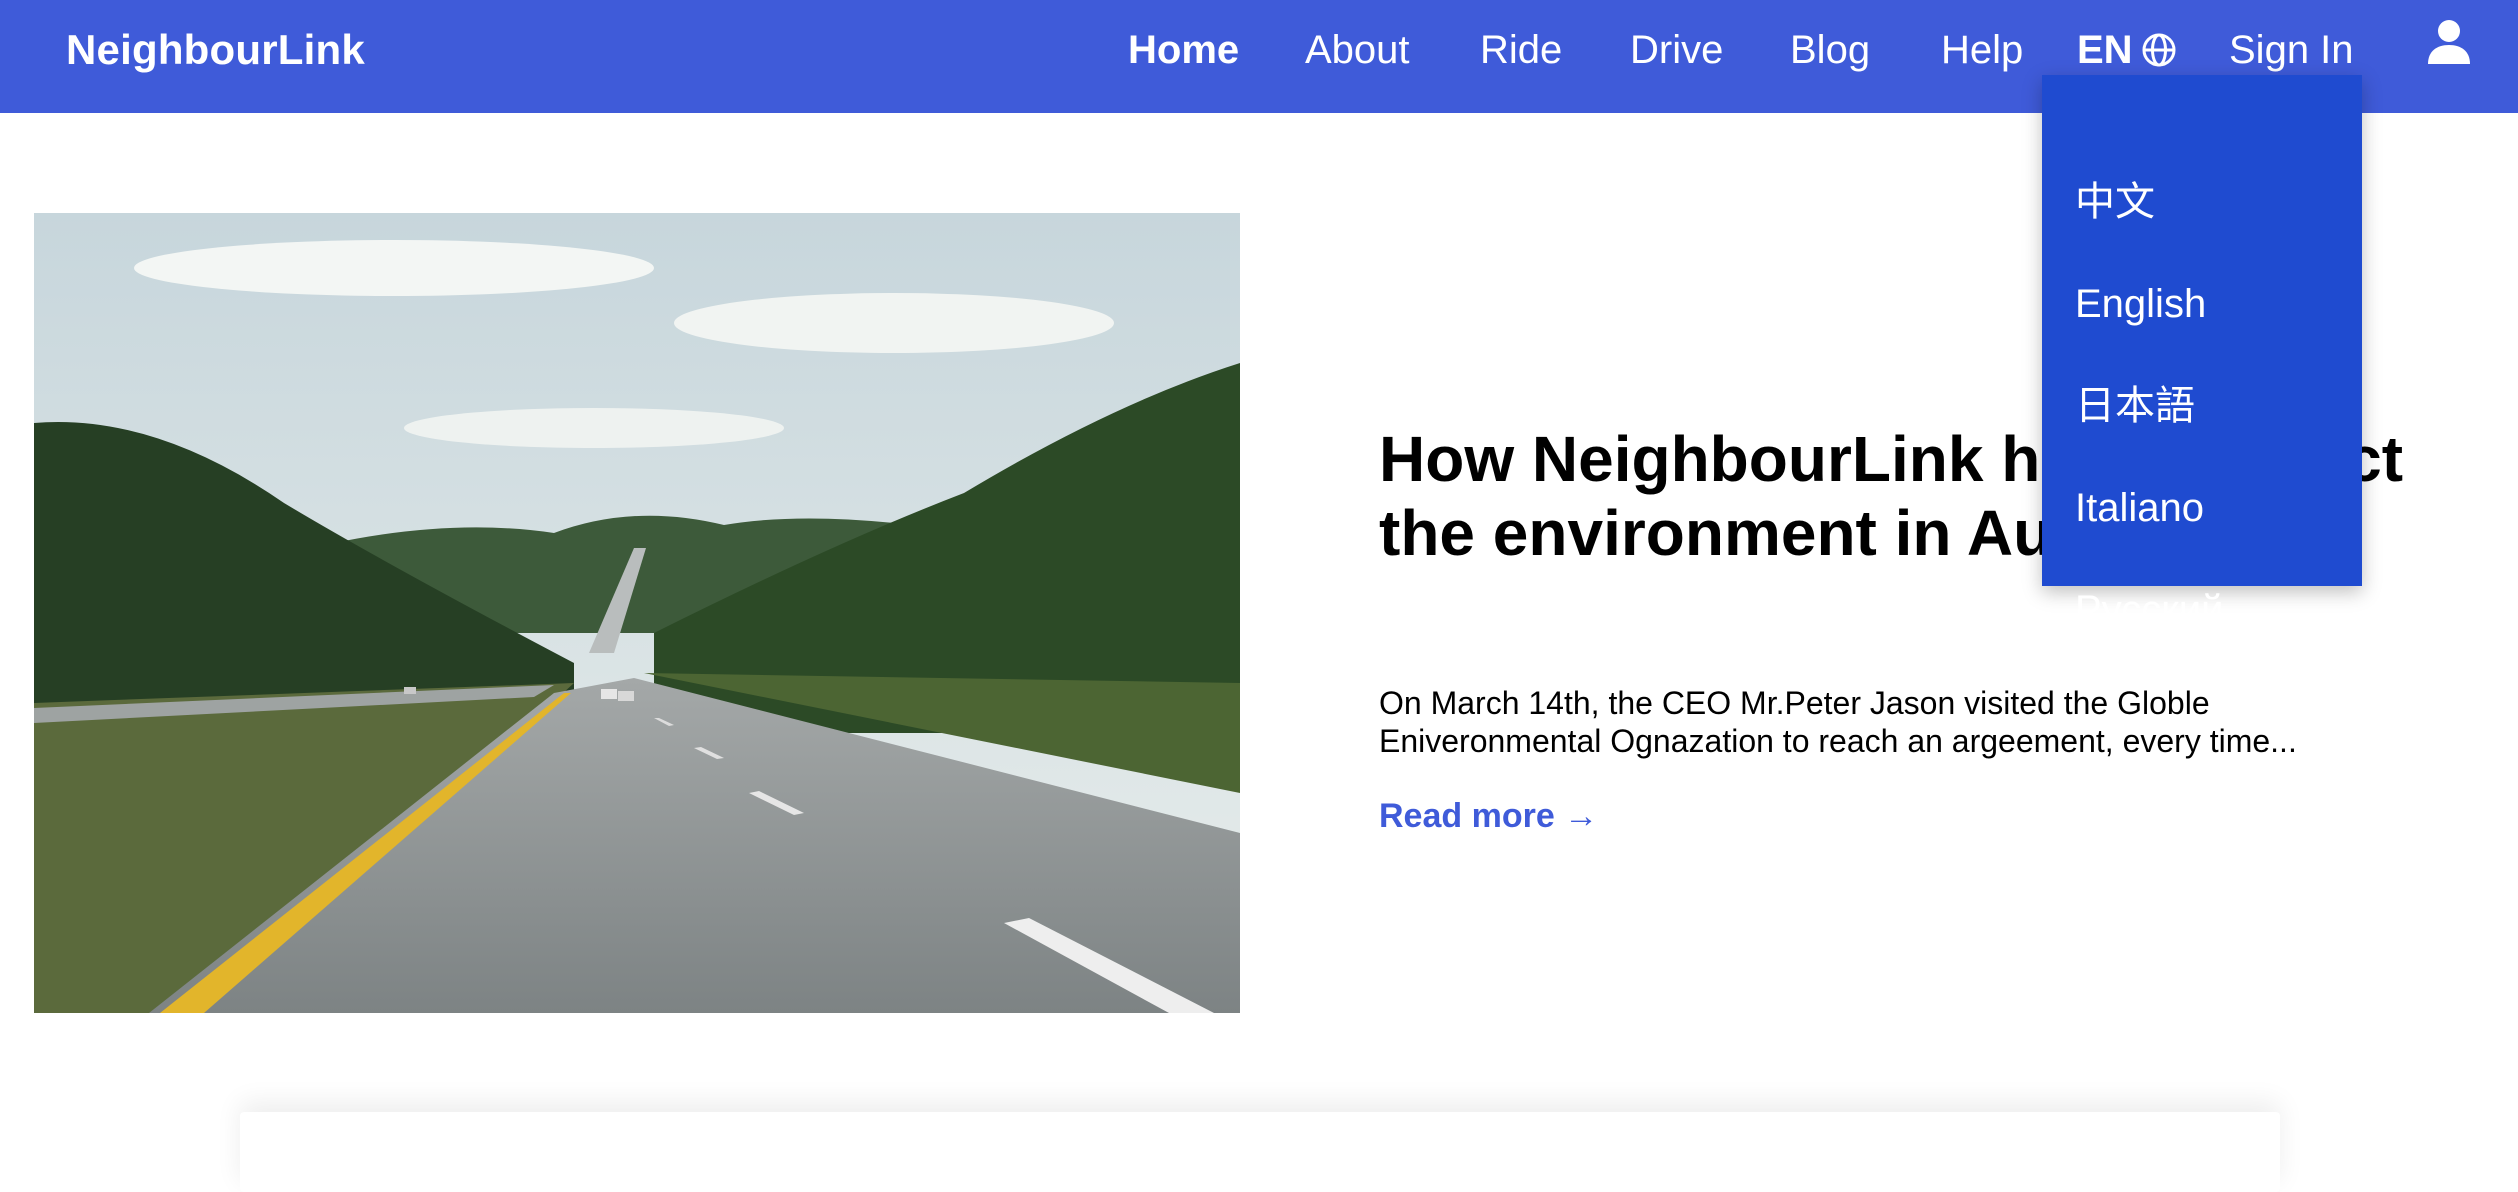  What do you see at coordinates (1183, 50) in the screenshot?
I see `nav-link-home: Home` at bounding box center [1183, 50].